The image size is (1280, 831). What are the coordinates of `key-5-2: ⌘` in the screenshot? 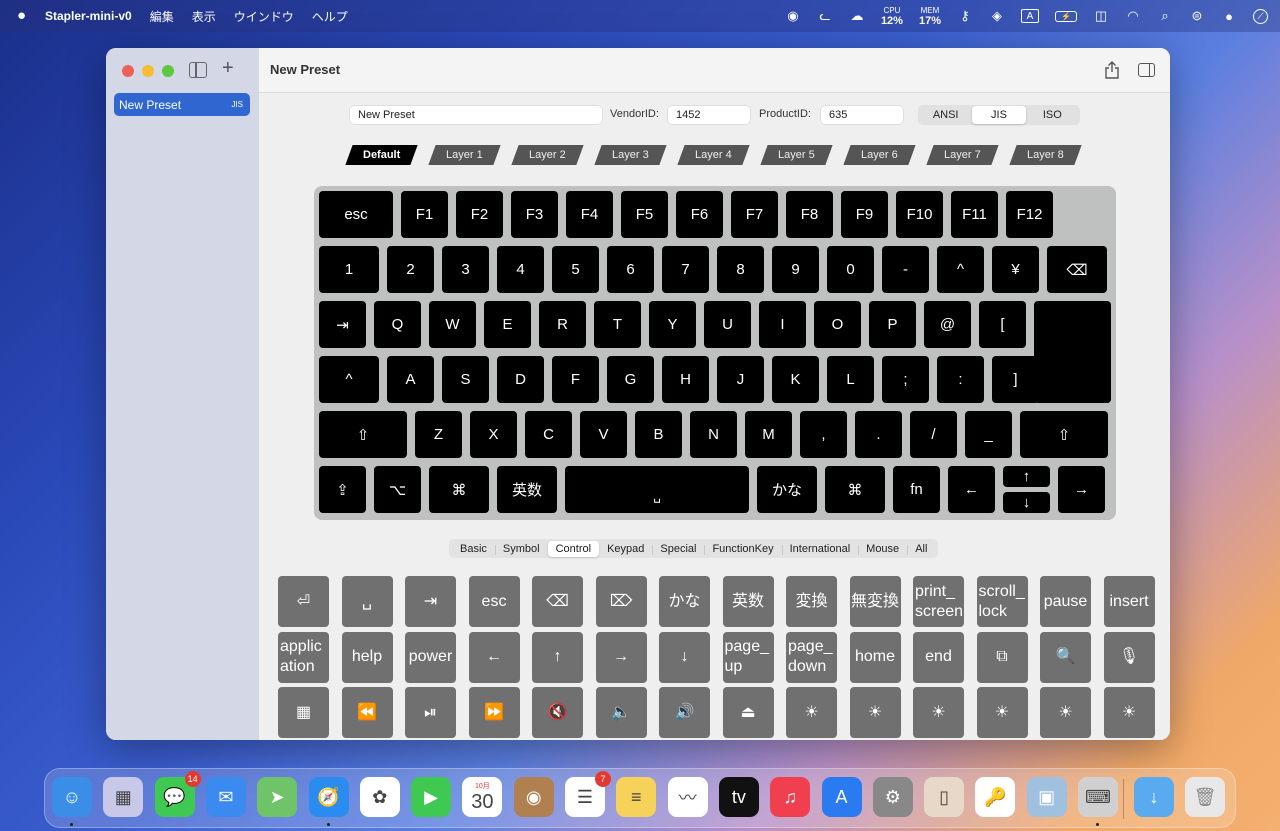 It's located at (459, 489).